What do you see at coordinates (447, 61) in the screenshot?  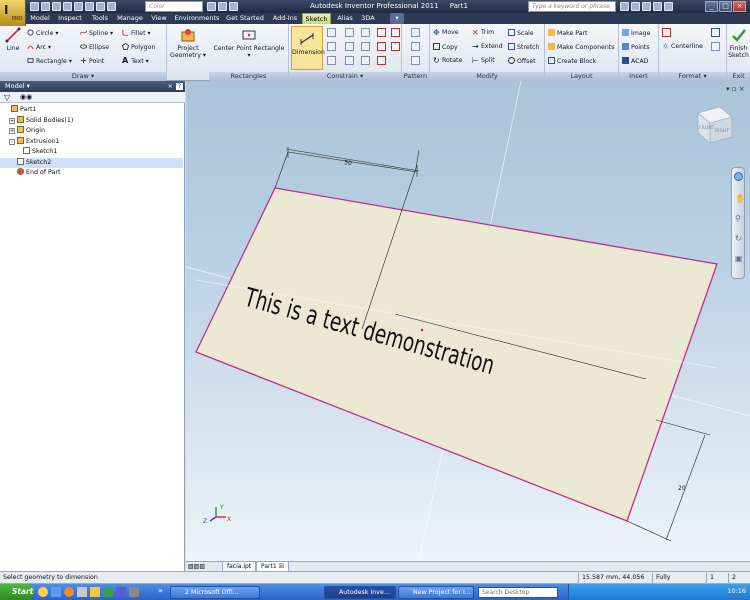 I see `rotate-button: ↻ Rotate` at bounding box center [447, 61].